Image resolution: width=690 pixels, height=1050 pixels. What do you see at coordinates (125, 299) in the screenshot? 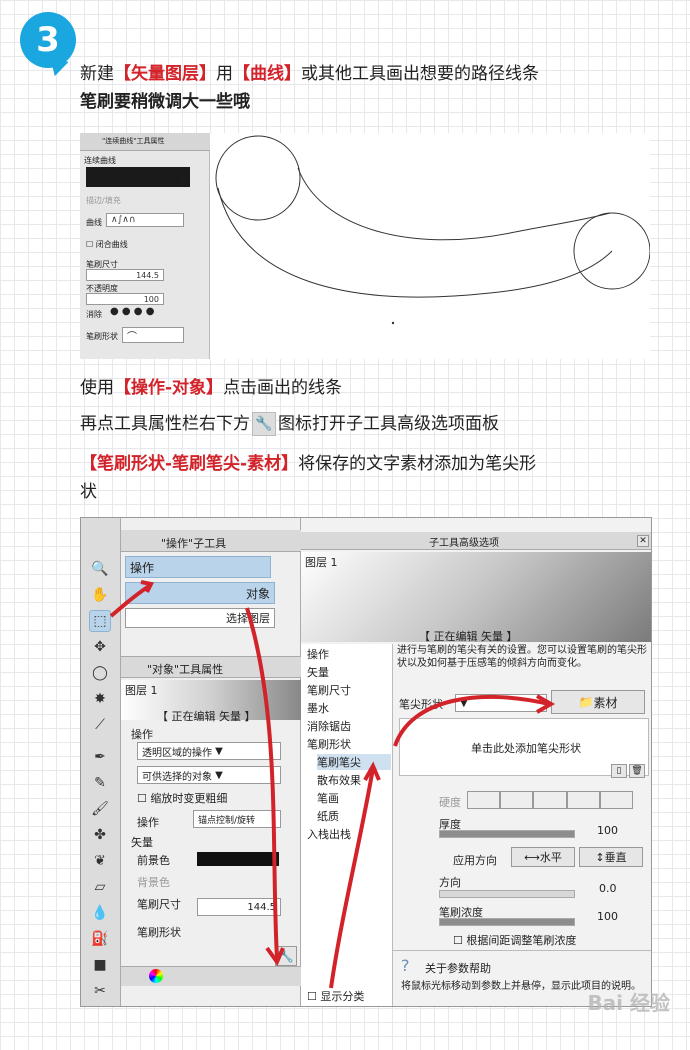
I see `opacity-field: 100` at bounding box center [125, 299].